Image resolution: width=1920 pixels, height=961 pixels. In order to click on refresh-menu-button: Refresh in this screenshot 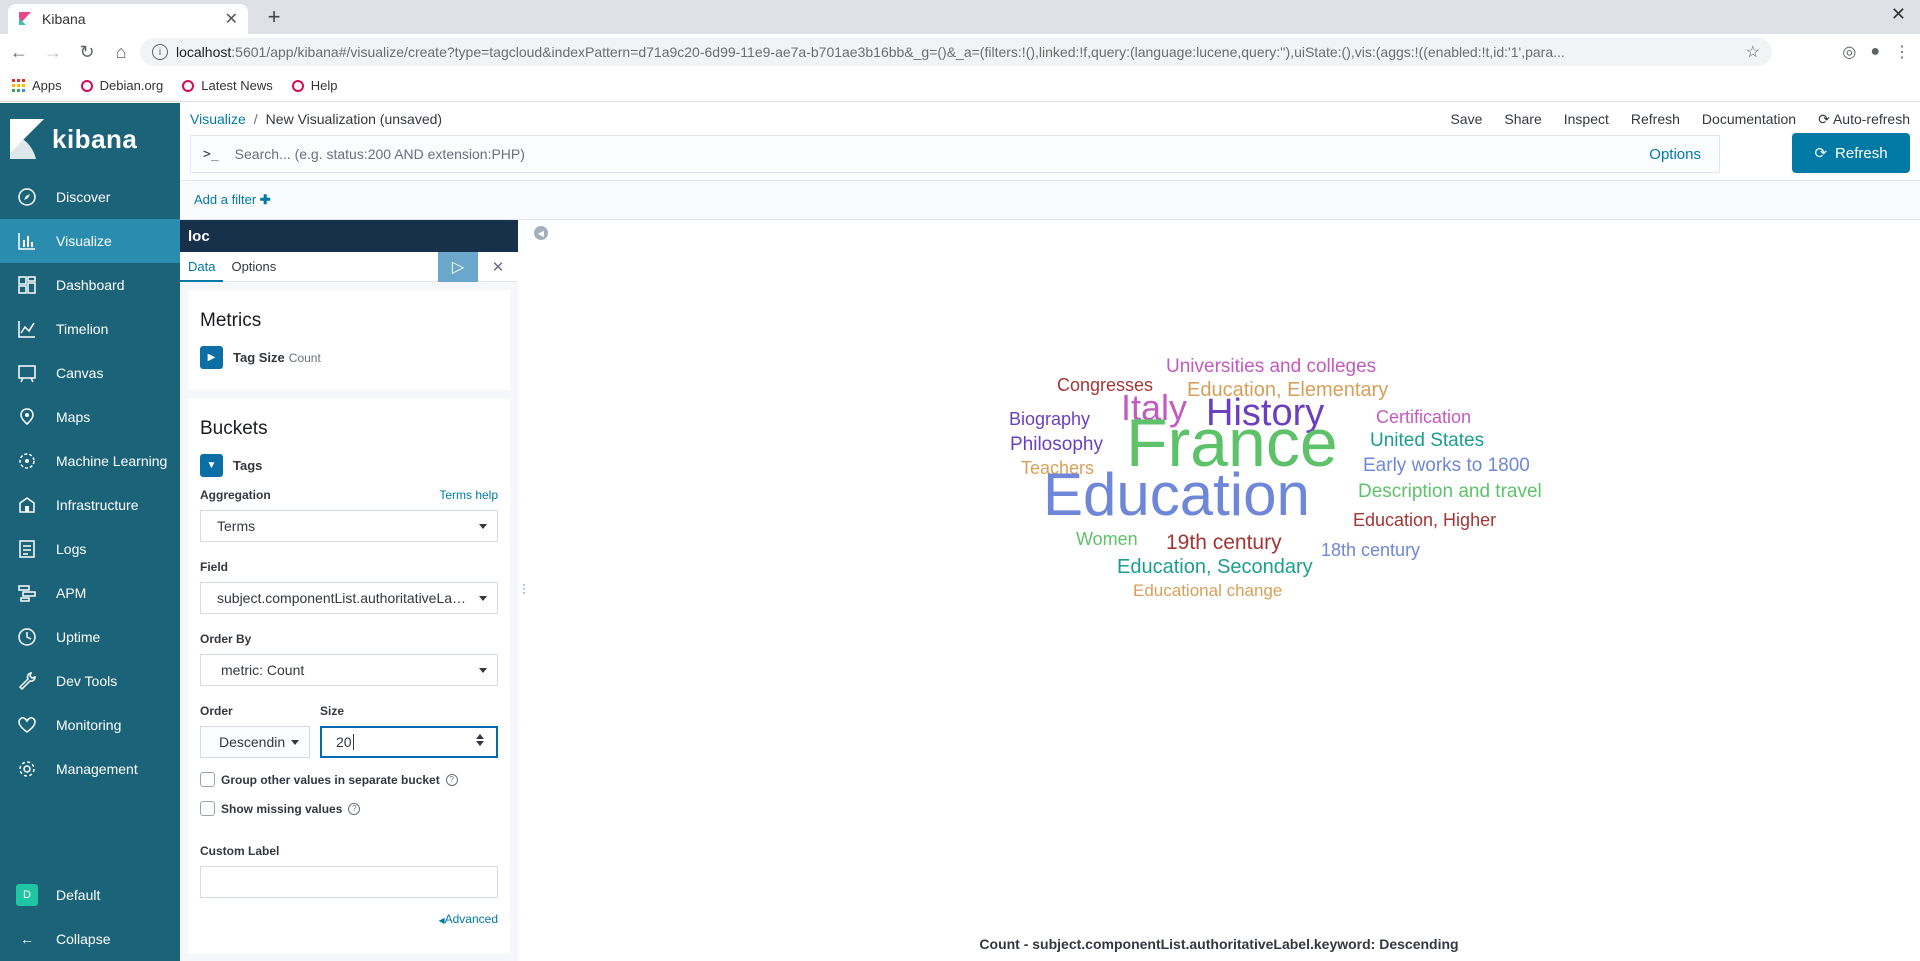, I will do `click(1655, 119)`.